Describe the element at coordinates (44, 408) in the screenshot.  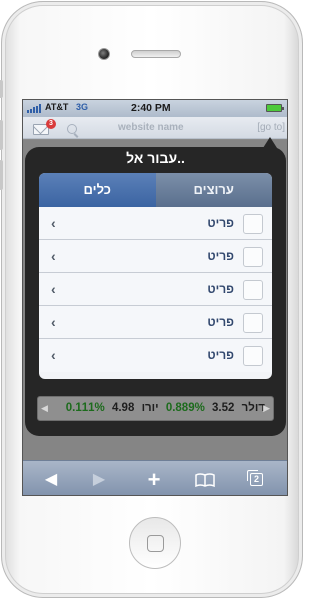
I see `ticker-prev-icon: ◀` at that location.